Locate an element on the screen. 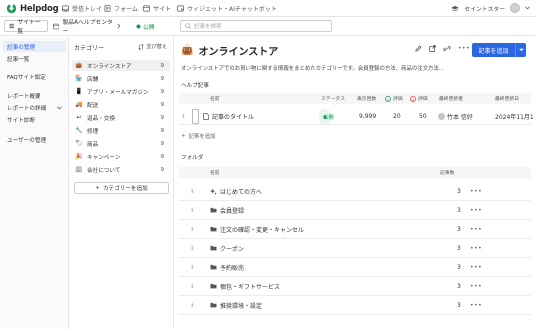 The height and width of the screenshot is (329, 536). store-icon: 🏪 is located at coordinates (79, 78).